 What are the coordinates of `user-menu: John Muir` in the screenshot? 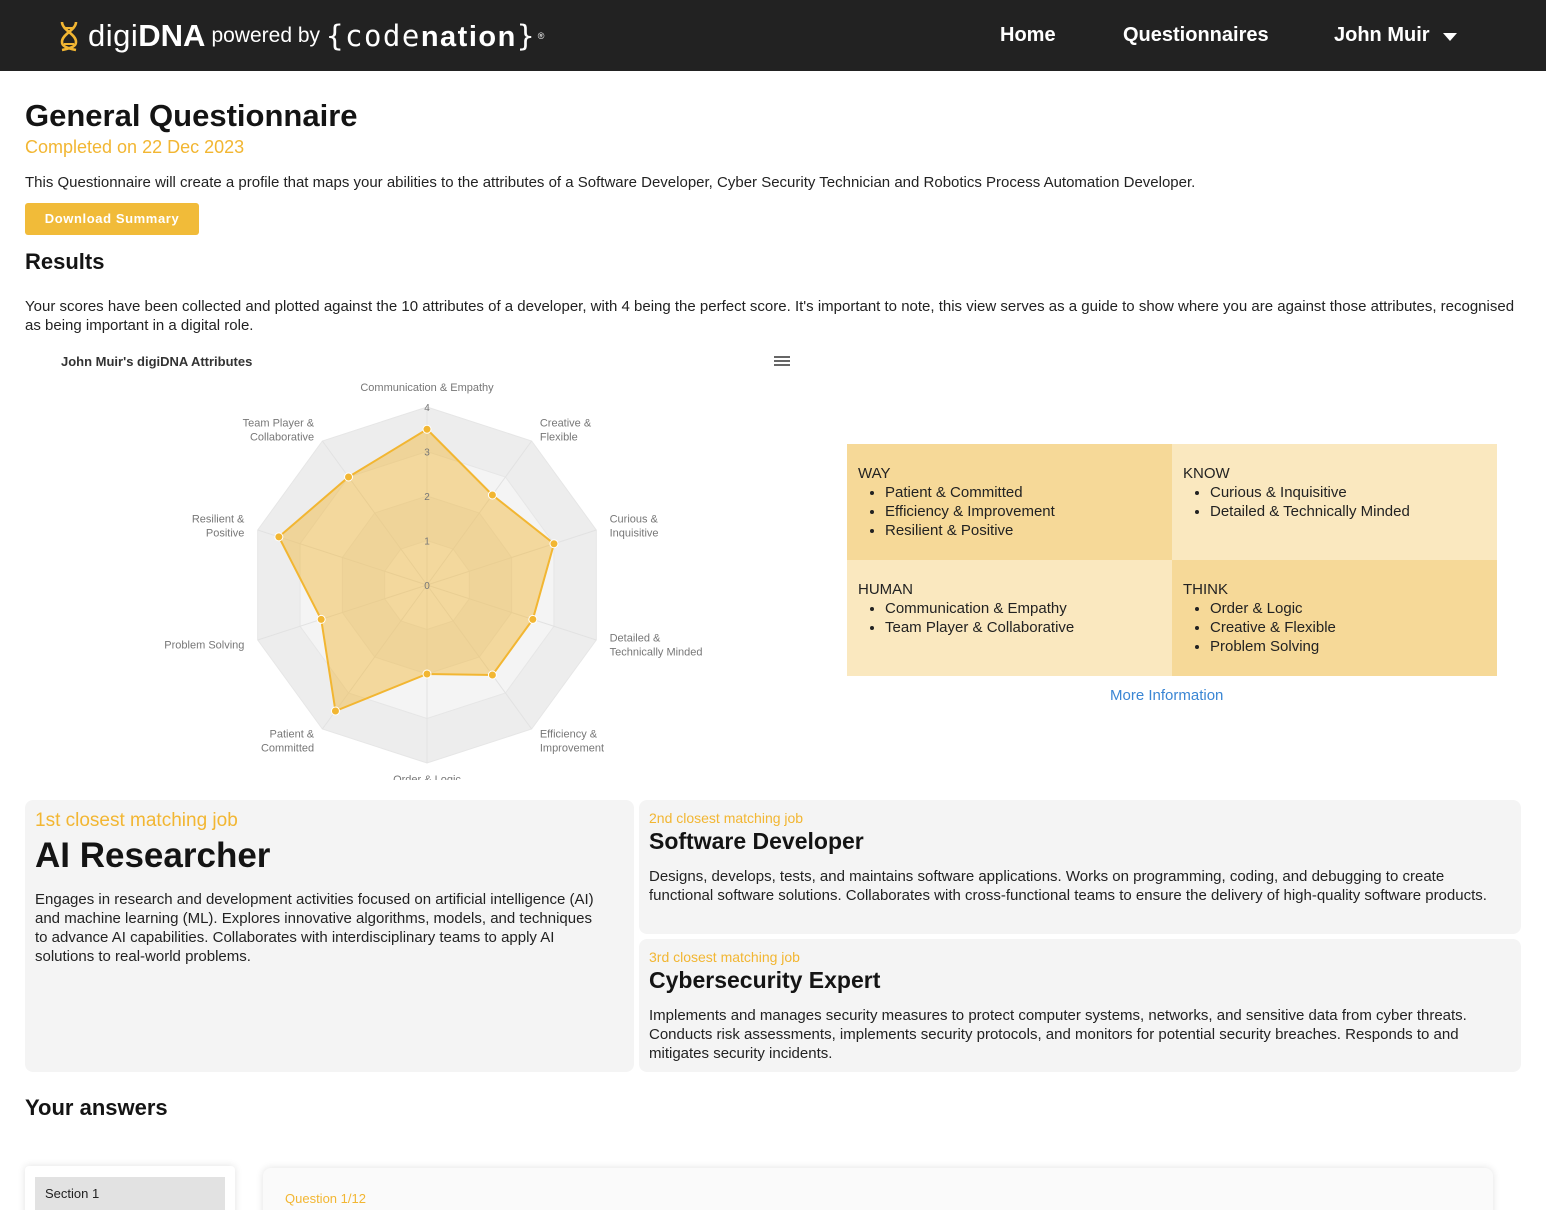 It's located at (1395, 35).